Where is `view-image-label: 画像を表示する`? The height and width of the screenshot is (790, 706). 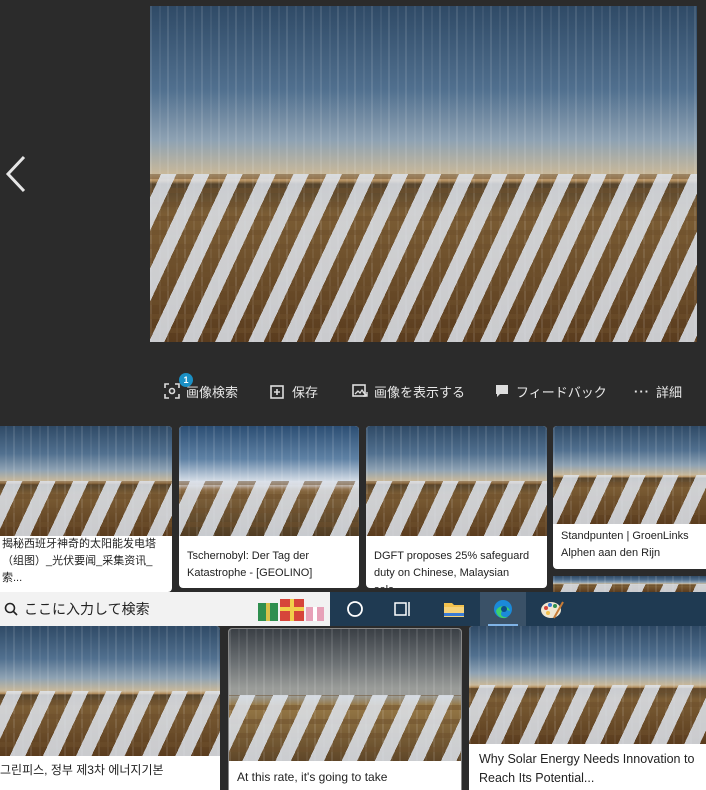 view-image-label: 画像を表示する is located at coordinates (420, 392).